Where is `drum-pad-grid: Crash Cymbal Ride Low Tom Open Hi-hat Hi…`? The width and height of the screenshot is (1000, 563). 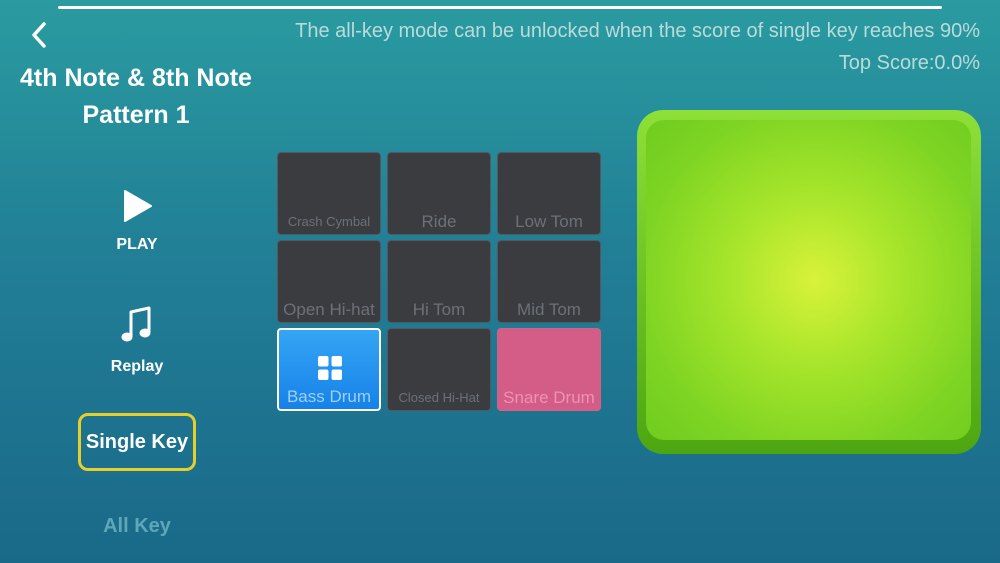
drum-pad-grid: Crash Cymbal Ride Low Tom Open Hi-hat Hi… is located at coordinates (439, 281).